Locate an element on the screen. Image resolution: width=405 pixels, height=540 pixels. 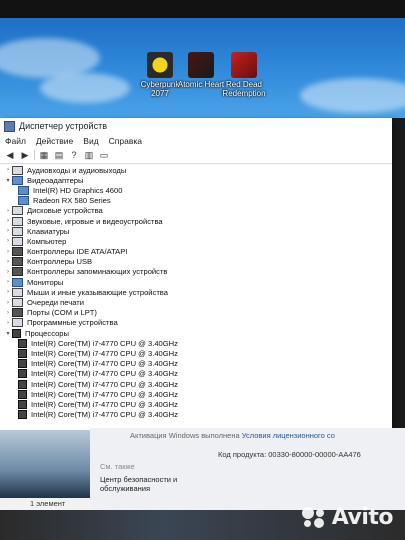
sound-icon is located at coordinates (17, 221).